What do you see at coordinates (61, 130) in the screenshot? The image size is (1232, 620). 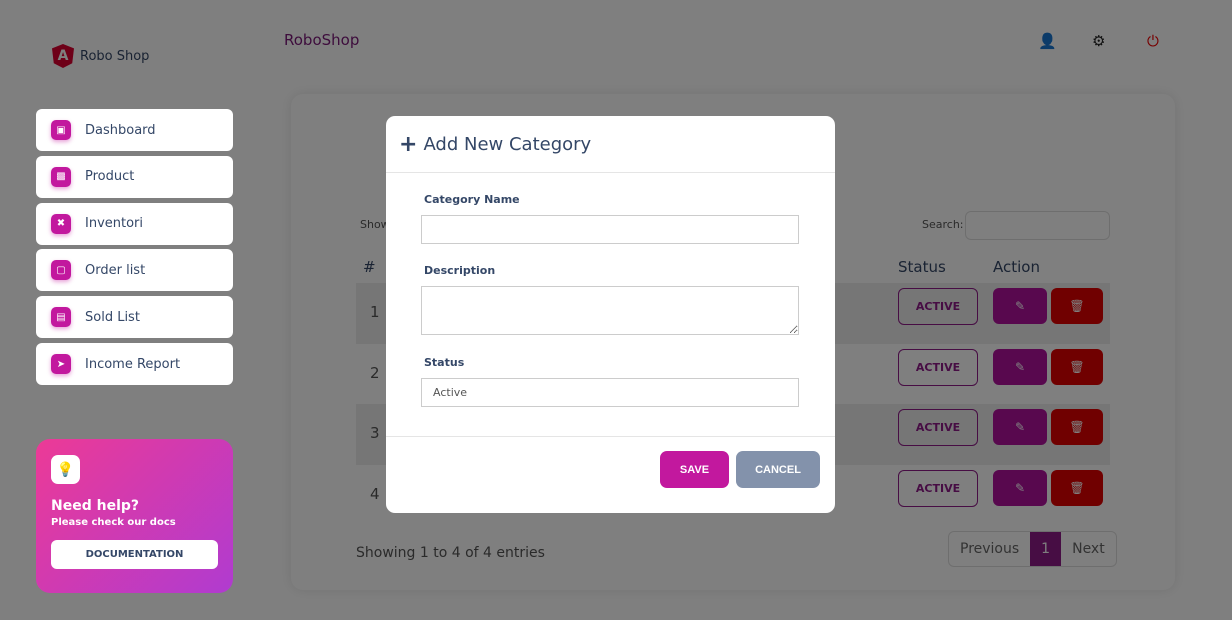 I see `shop-icon: ▣` at bounding box center [61, 130].